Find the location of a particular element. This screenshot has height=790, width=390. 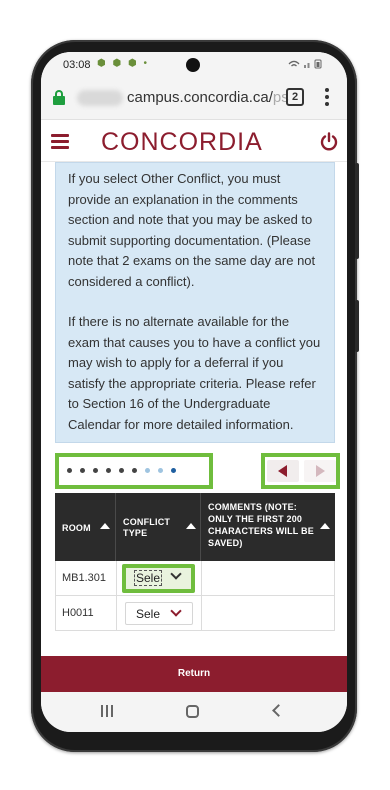

previous-button is located at coordinates (283, 471).